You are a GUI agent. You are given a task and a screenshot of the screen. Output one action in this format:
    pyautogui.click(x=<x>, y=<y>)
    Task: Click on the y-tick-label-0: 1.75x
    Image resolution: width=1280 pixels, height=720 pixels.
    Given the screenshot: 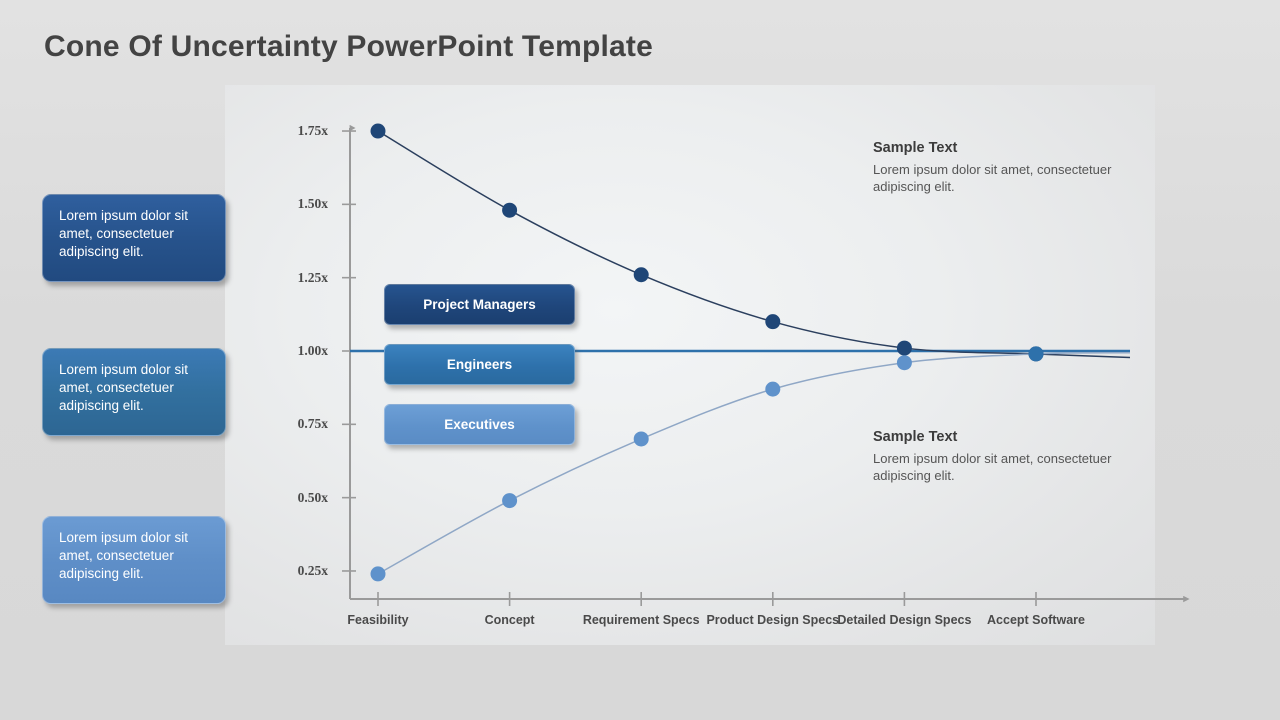 What is the action you would take?
    pyautogui.click(x=312, y=131)
    